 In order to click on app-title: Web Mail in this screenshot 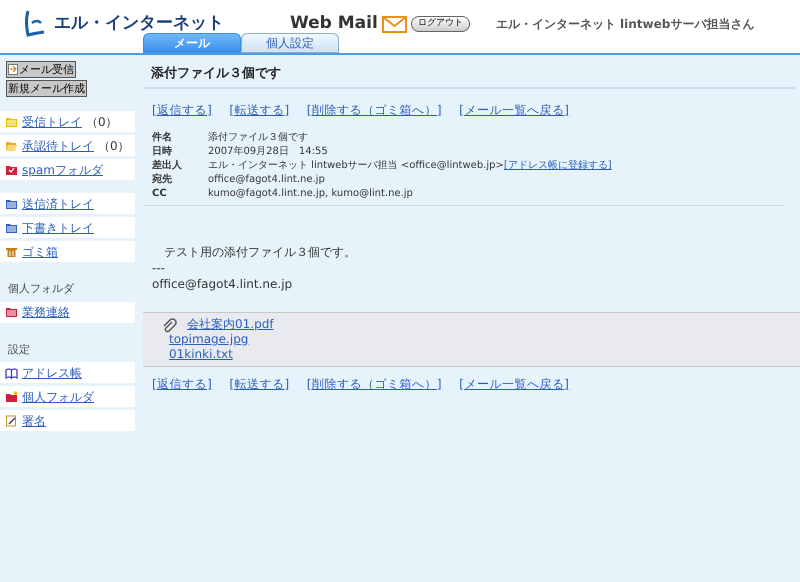, I will do `click(334, 24)`.